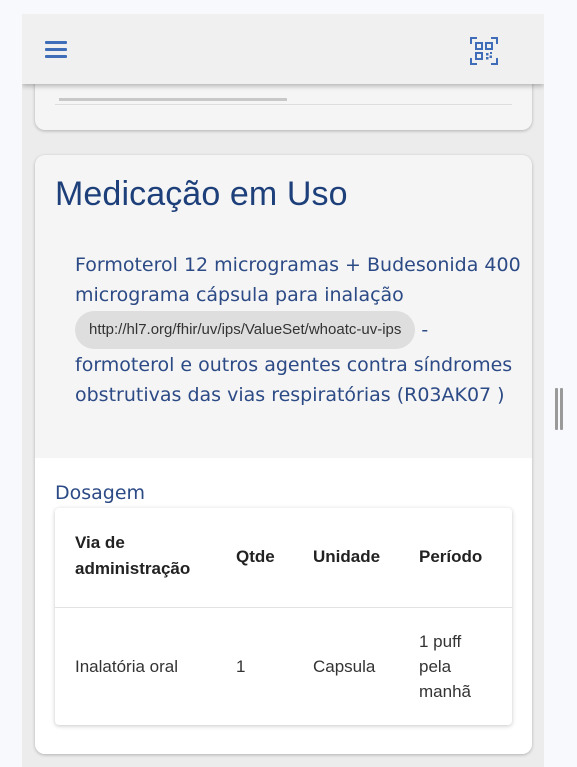 The height and width of the screenshot is (767, 577). I want to click on scroll-track, so click(173, 99).